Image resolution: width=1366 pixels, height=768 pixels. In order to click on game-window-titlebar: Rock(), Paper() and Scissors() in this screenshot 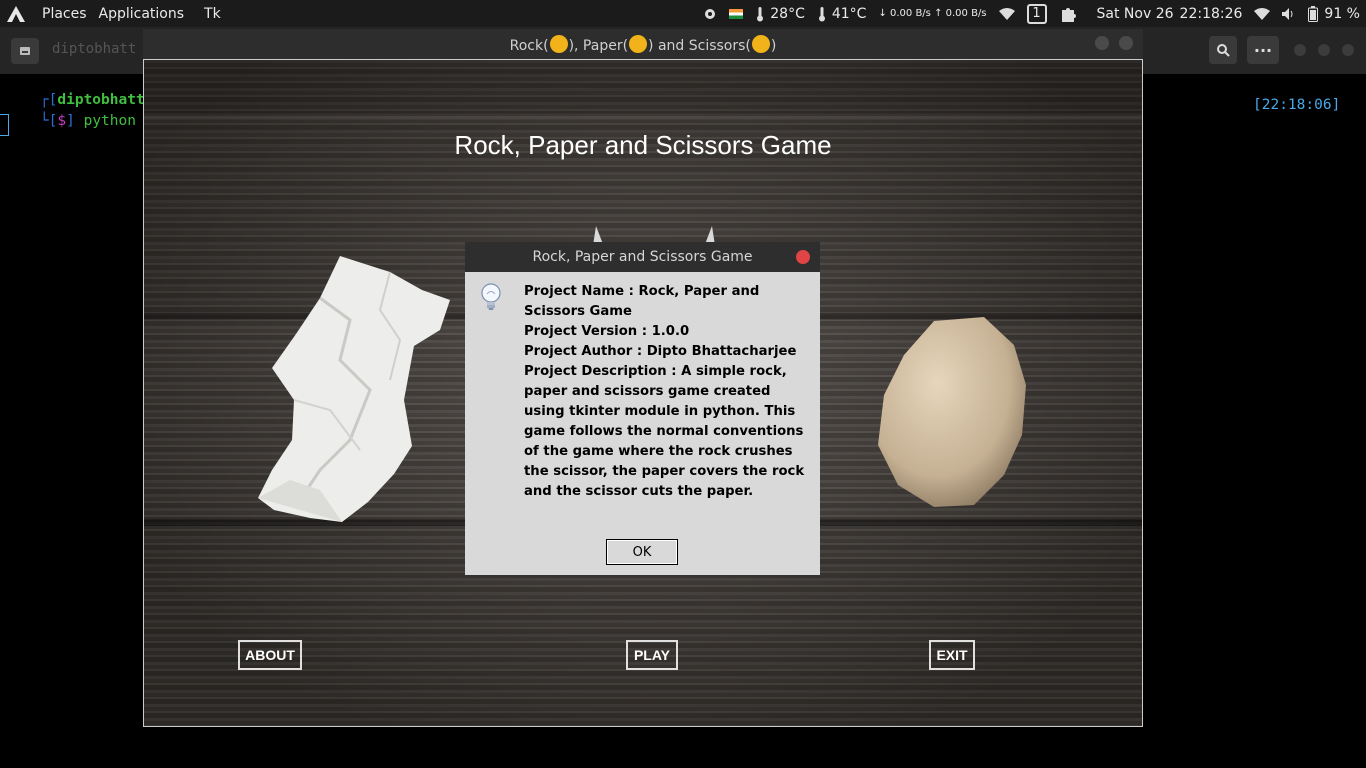, I will do `click(643, 44)`.